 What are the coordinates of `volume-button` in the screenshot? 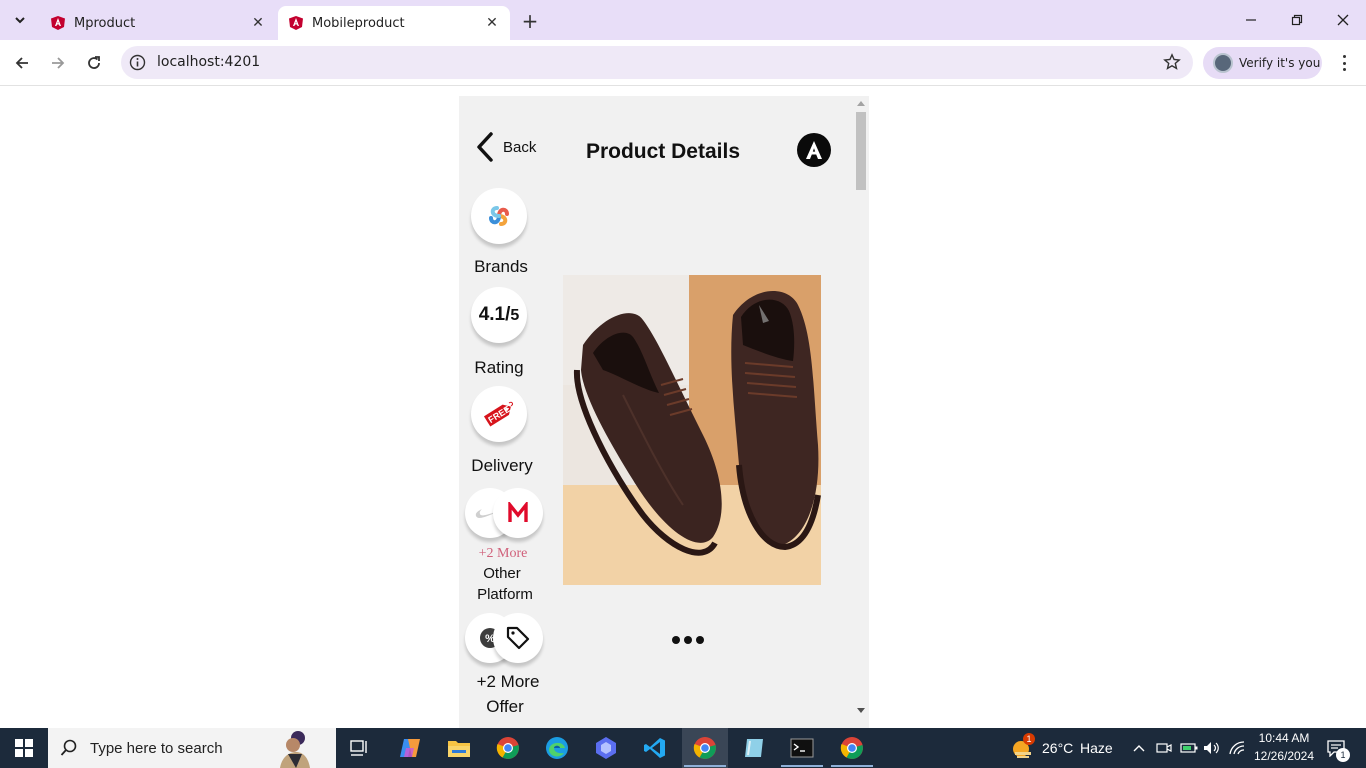 It's located at (1212, 748).